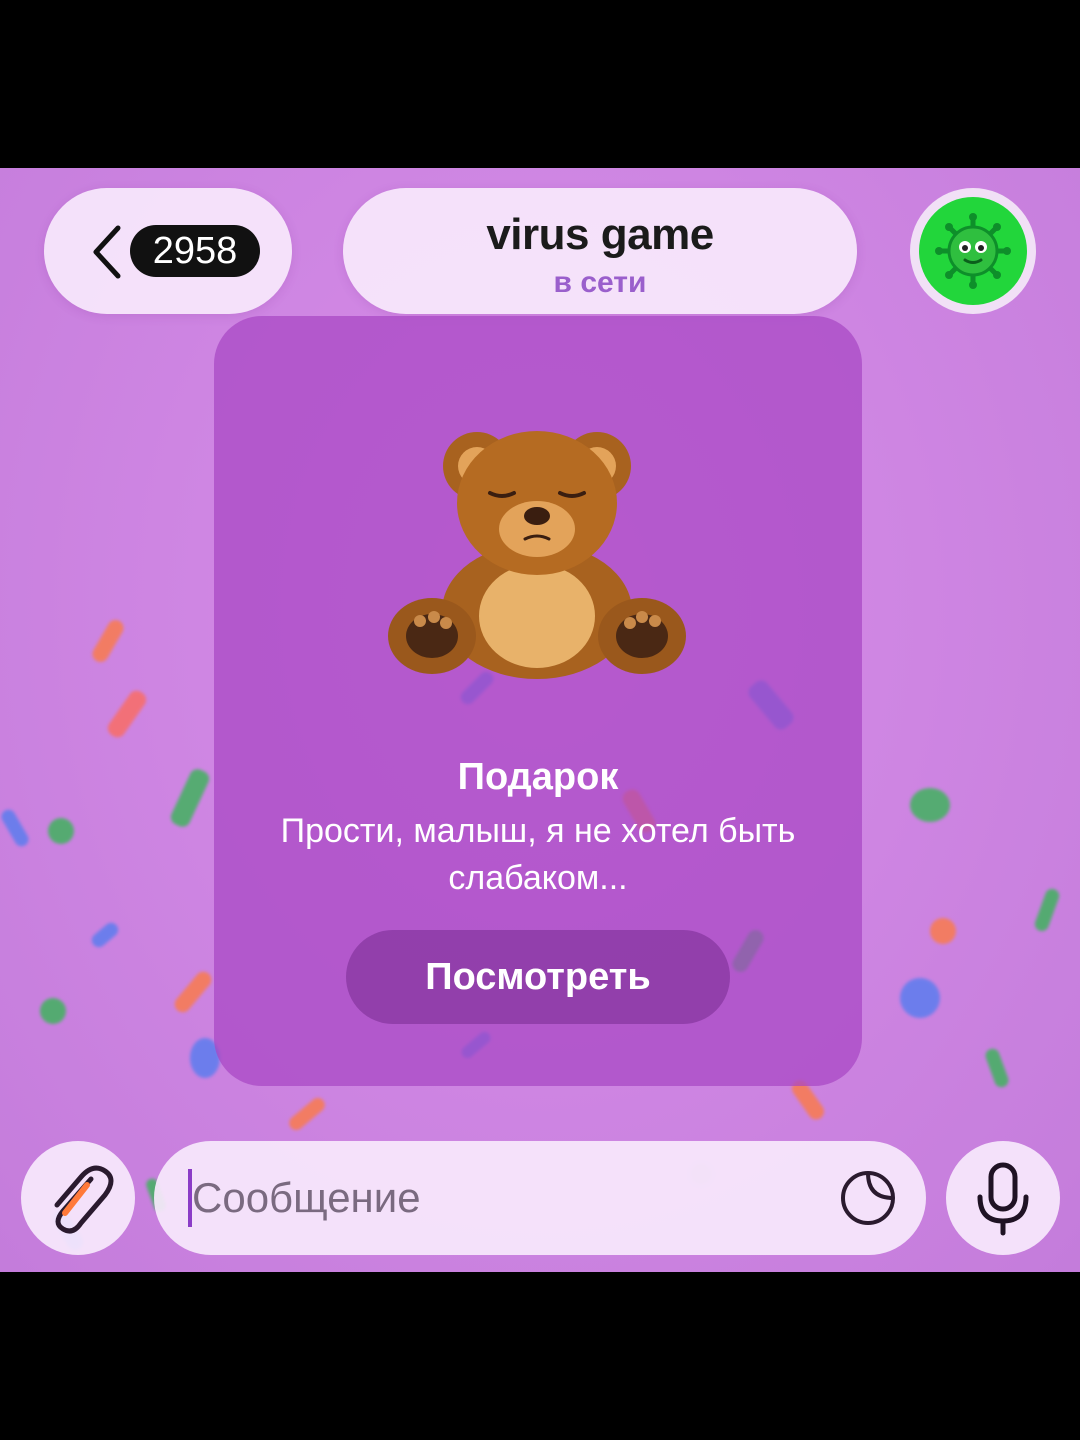 This screenshot has height=1440, width=1080. I want to click on chat-name: virus game, so click(600, 234).